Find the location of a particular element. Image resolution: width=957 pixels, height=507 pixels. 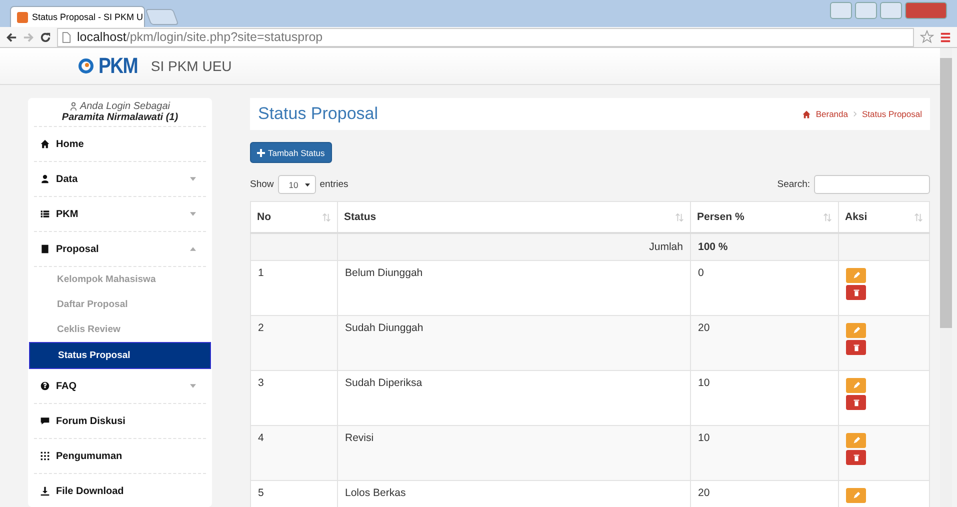

plus-icon is located at coordinates (261, 152).